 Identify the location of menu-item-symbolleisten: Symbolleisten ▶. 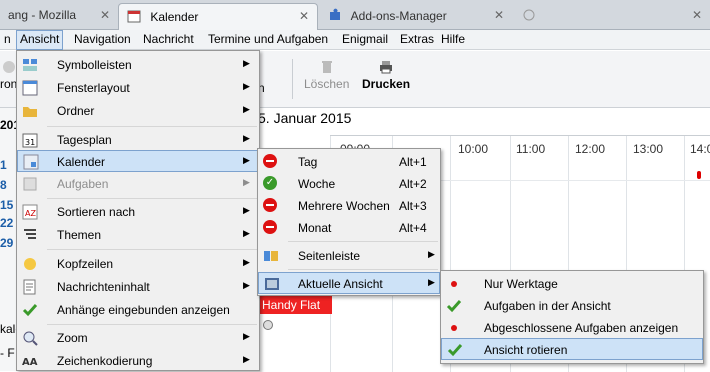
(138, 65).